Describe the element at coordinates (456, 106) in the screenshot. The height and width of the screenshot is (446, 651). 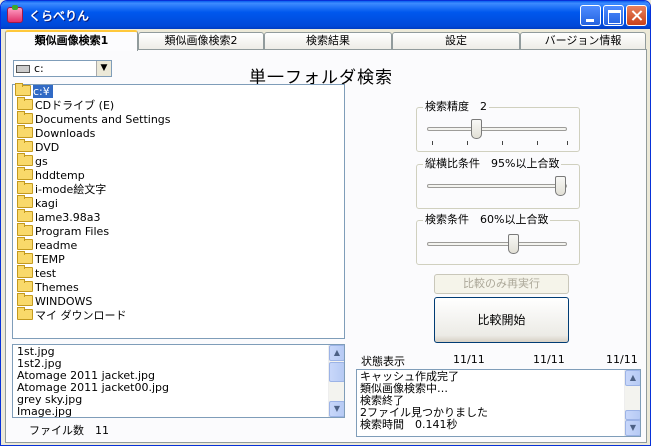
I see `precision-label: 検索精度 2` at that location.